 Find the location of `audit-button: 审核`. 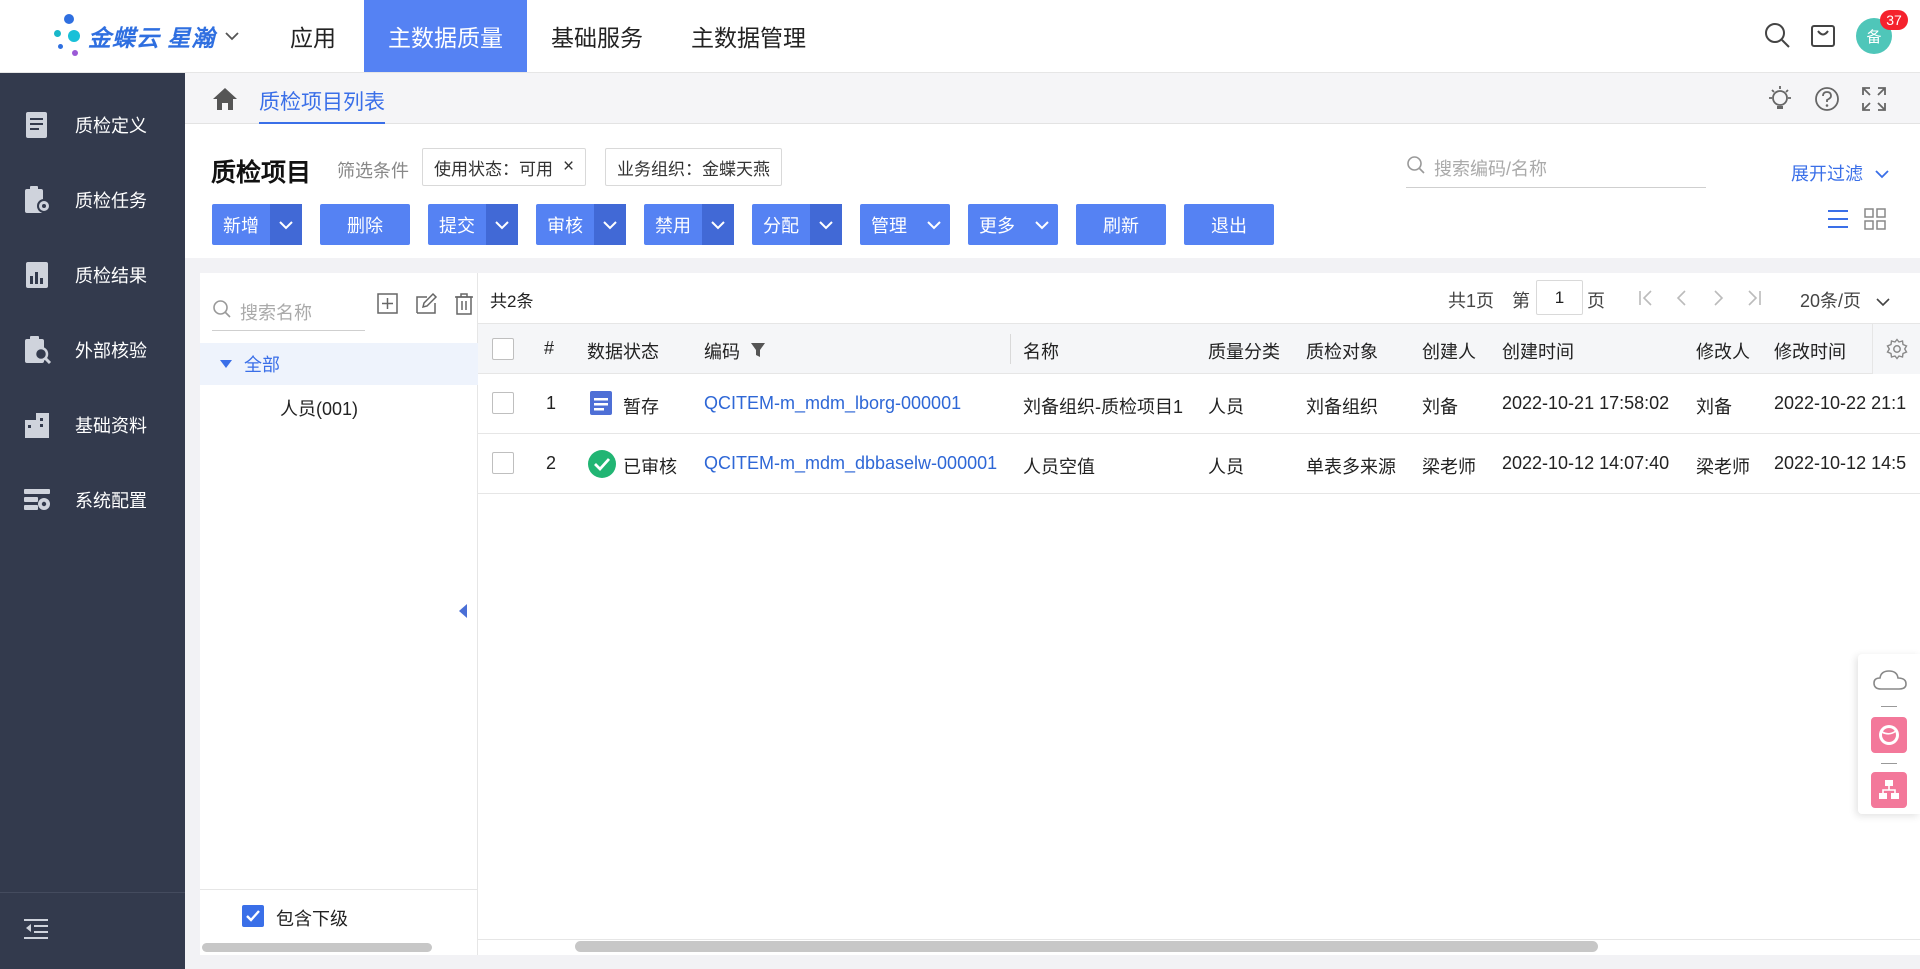

audit-button: 审核 is located at coordinates (581, 224).